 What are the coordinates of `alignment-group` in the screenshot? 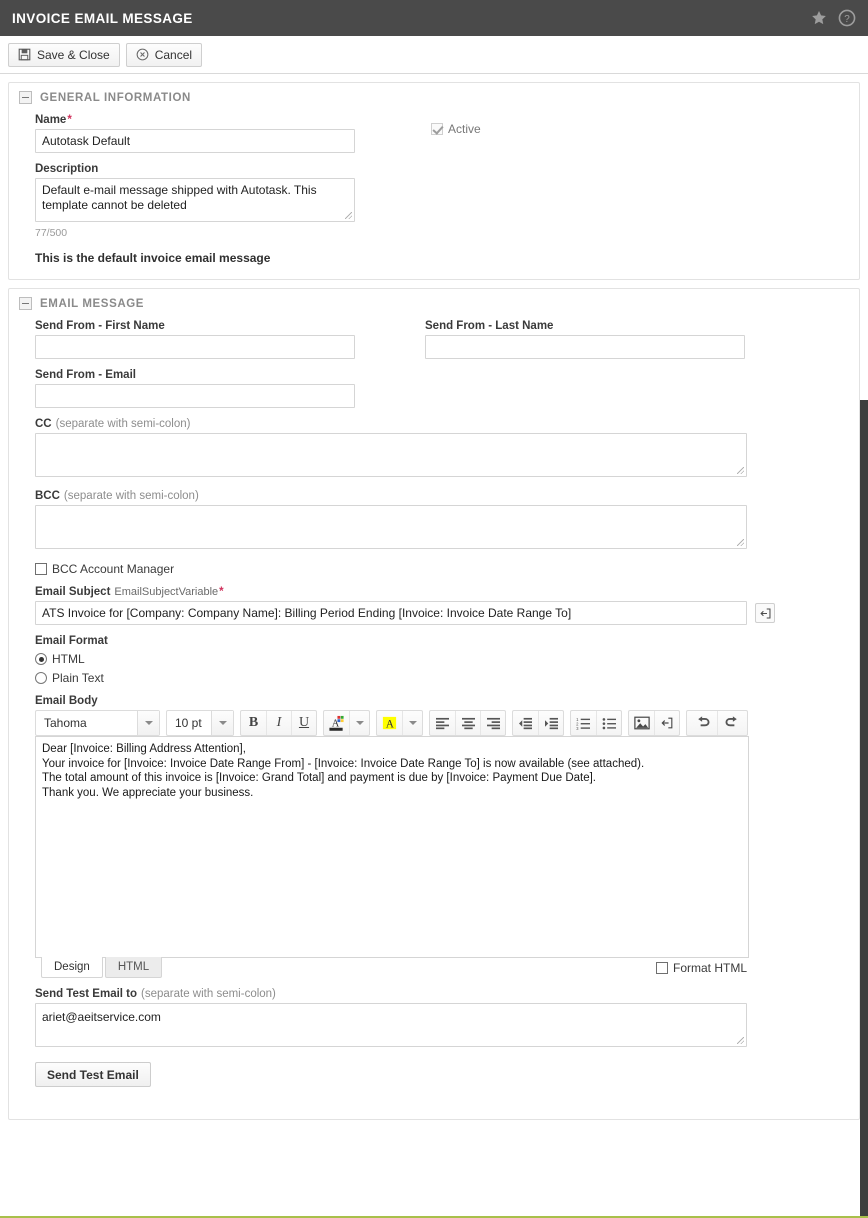 It's located at (467, 723).